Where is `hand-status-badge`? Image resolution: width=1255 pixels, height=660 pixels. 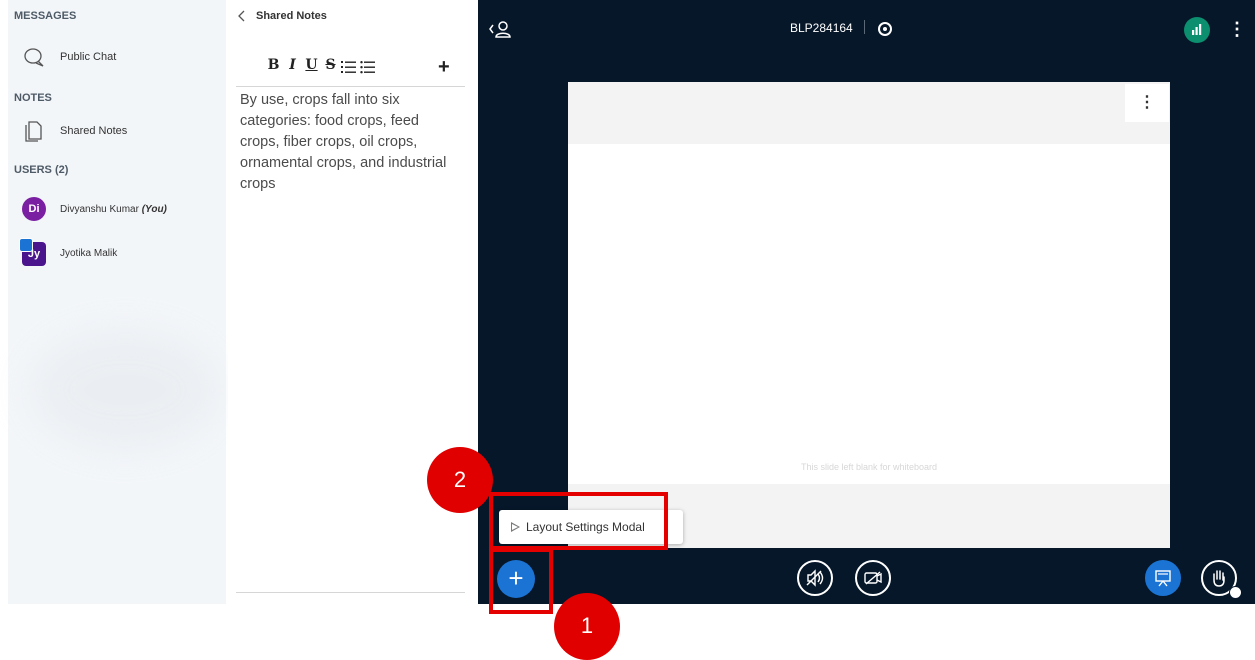 hand-status-badge is located at coordinates (1235, 592).